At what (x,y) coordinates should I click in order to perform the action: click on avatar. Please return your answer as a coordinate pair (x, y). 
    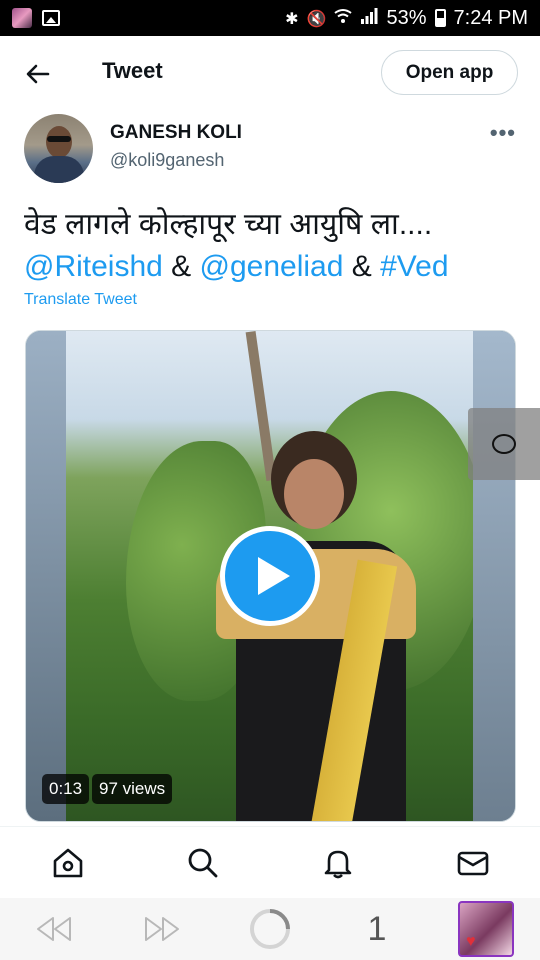
    Looking at the image, I should click on (58, 148).